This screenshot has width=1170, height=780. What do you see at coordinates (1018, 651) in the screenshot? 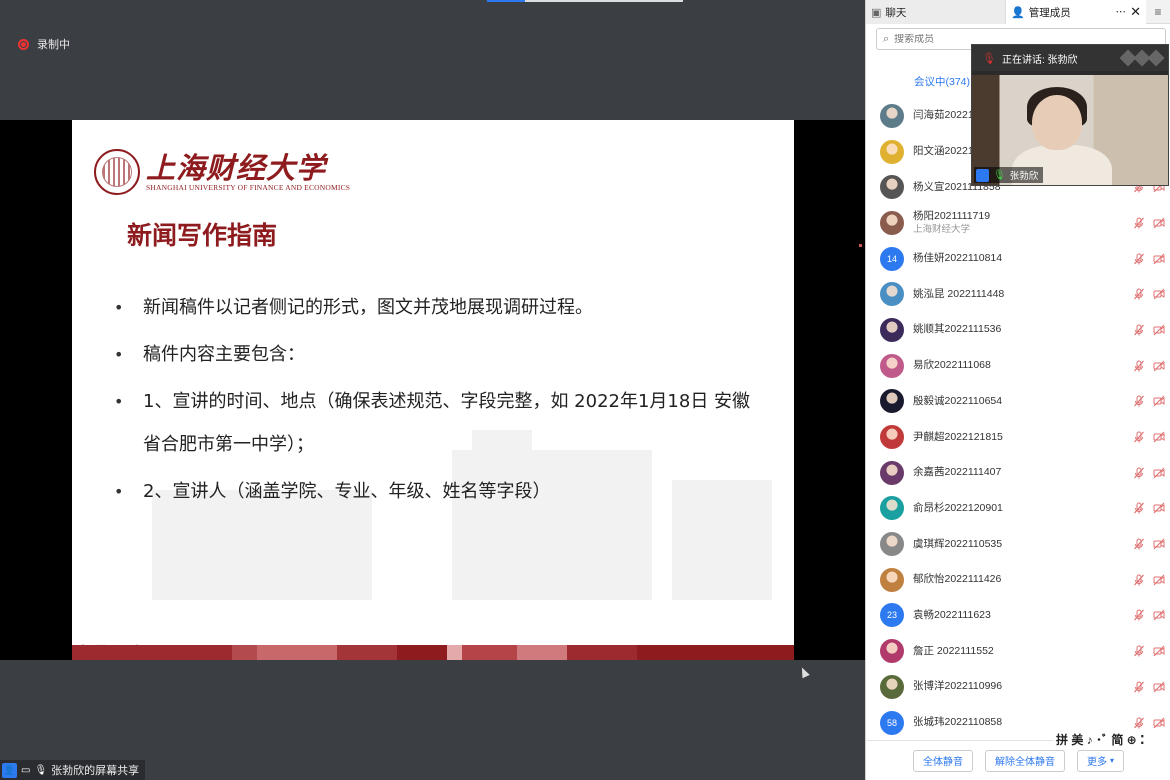
I see `member-row: 詹正 2022111552` at bounding box center [1018, 651].